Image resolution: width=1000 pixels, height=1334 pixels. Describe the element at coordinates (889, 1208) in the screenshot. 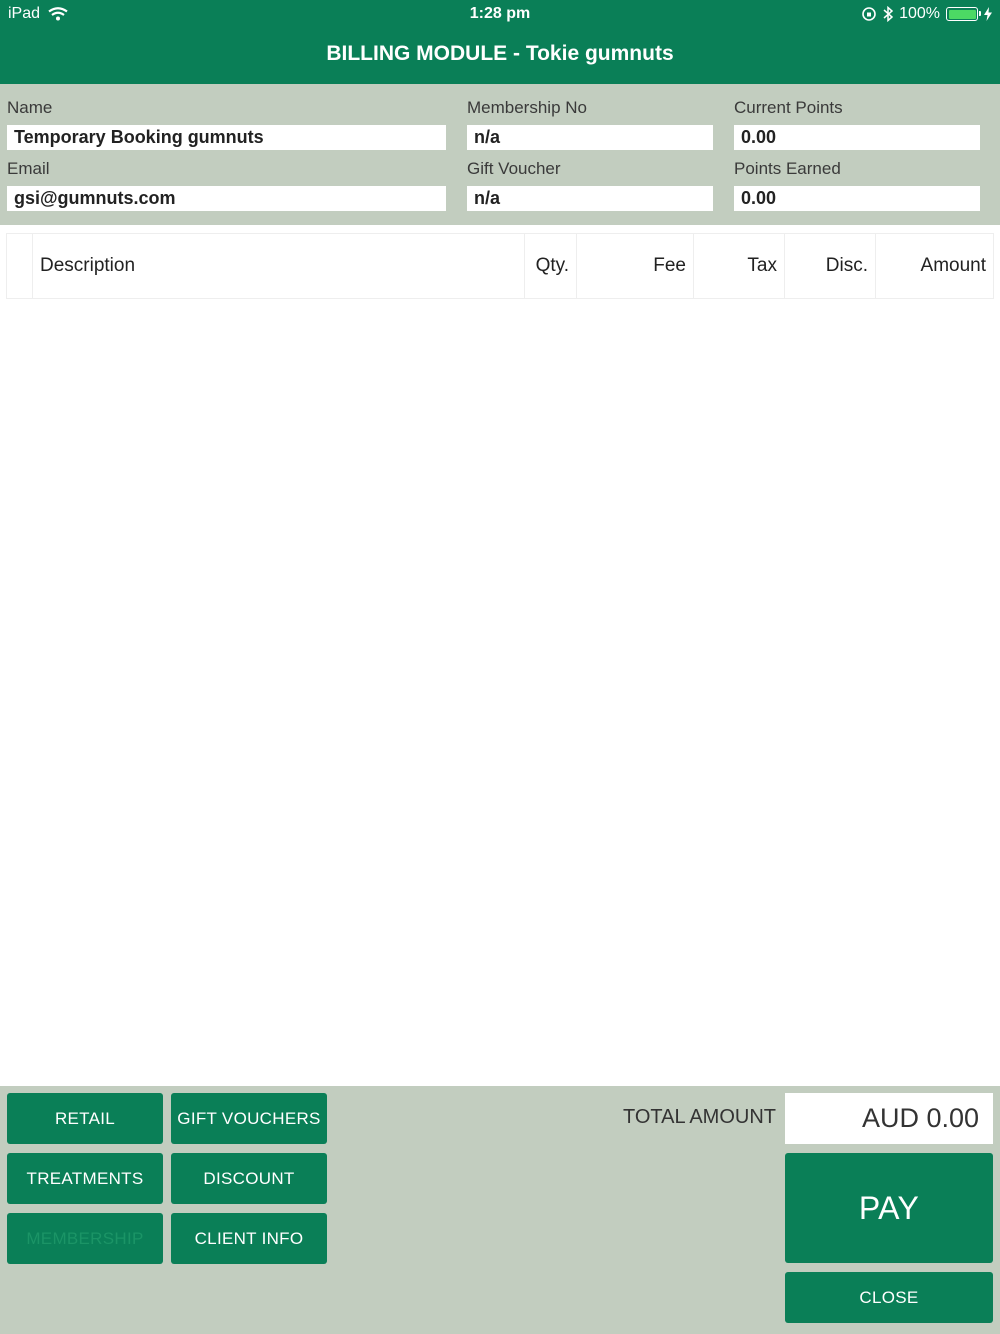

I see `pay-button: PAY` at that location.